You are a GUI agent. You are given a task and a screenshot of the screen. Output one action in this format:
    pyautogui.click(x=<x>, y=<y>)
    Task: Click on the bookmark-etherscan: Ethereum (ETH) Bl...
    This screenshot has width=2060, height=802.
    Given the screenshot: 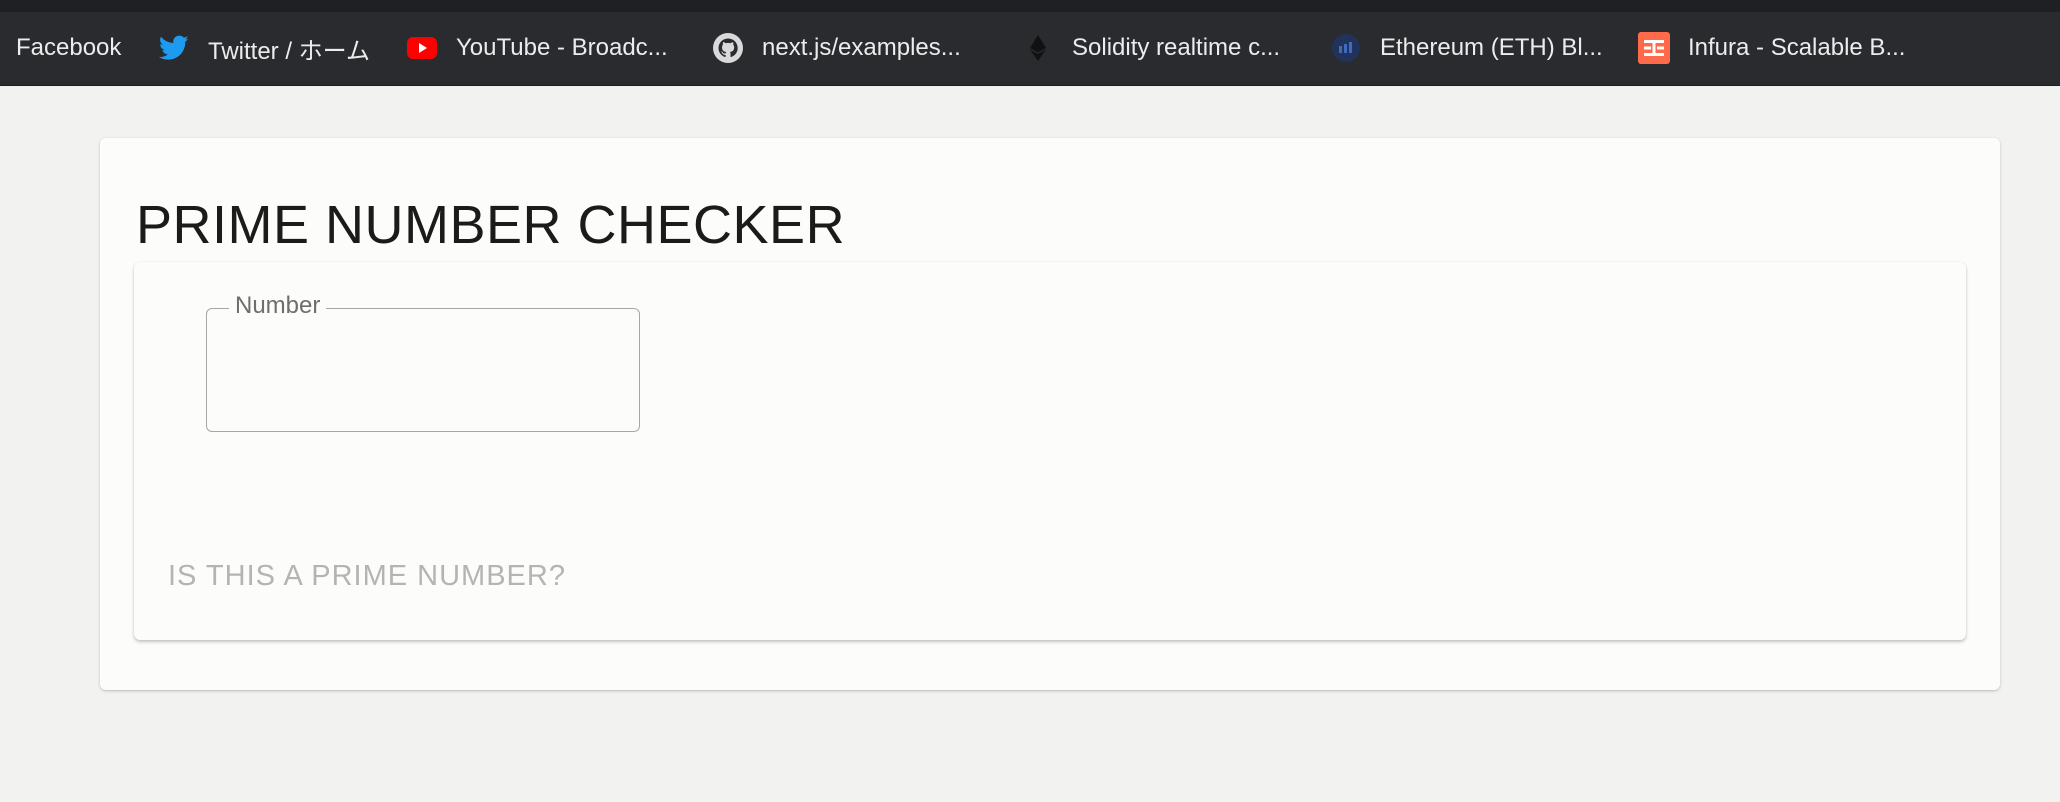 What is the action you would take?
    pyautogui.click(x=1466, y=48)
    